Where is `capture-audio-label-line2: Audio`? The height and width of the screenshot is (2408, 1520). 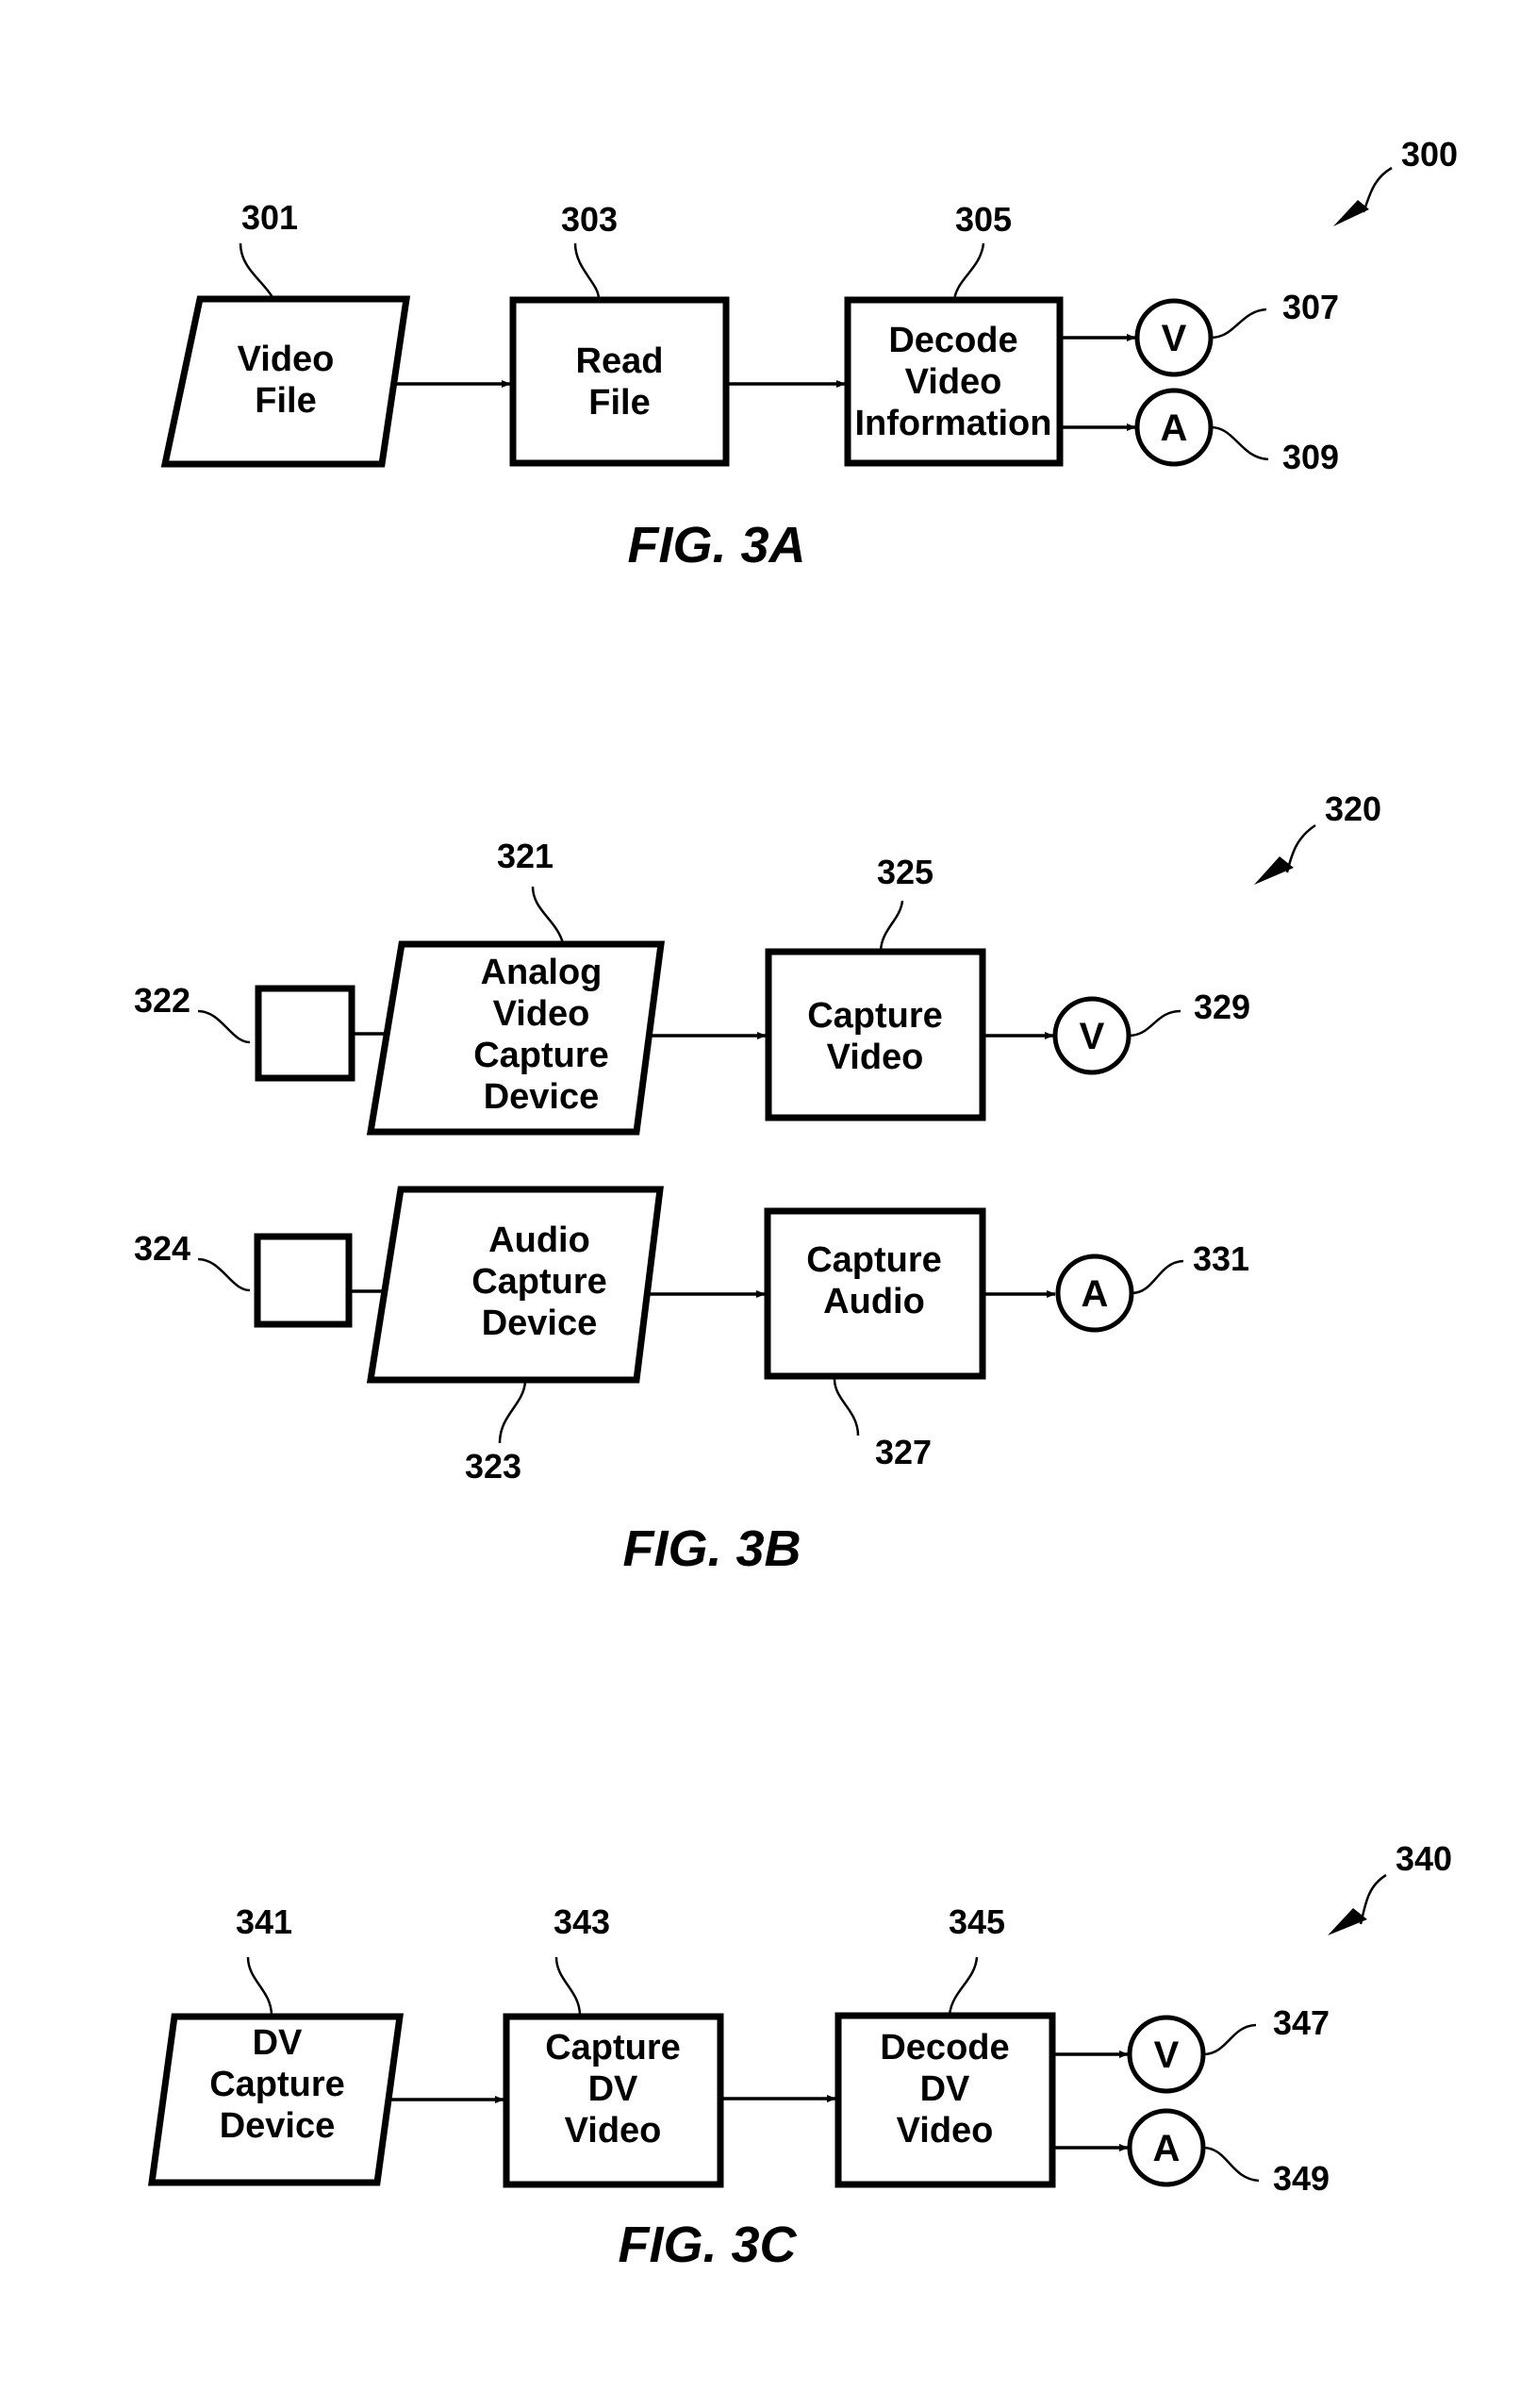 capture-audio-label-line2: Audio is located at coordinates (874, 1301).